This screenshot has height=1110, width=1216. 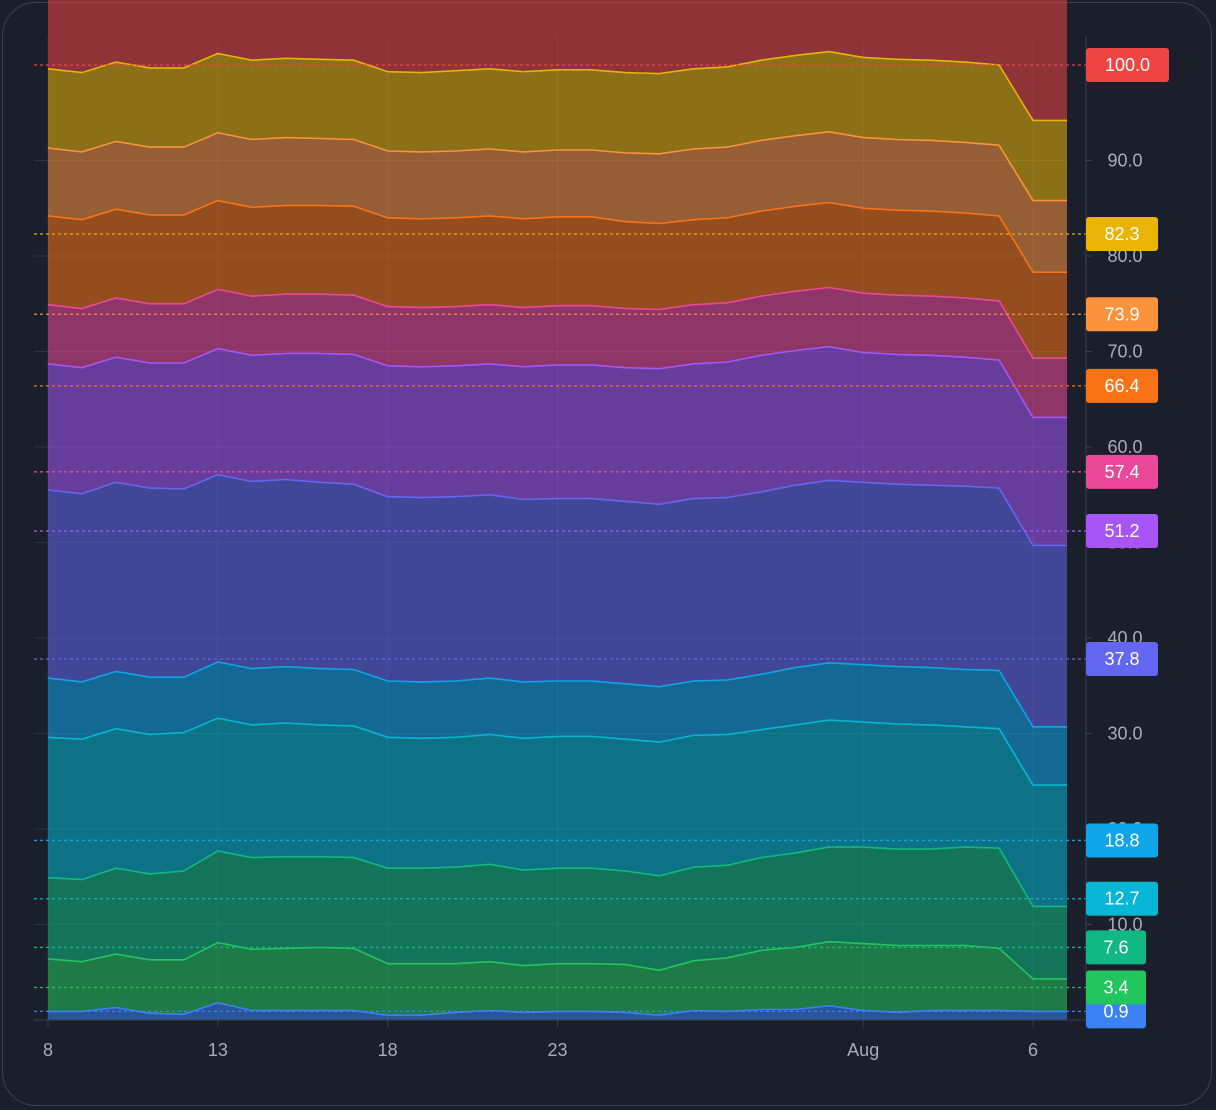 I want to click on last-value-text: 73.9, so click(x=1121, y=314).